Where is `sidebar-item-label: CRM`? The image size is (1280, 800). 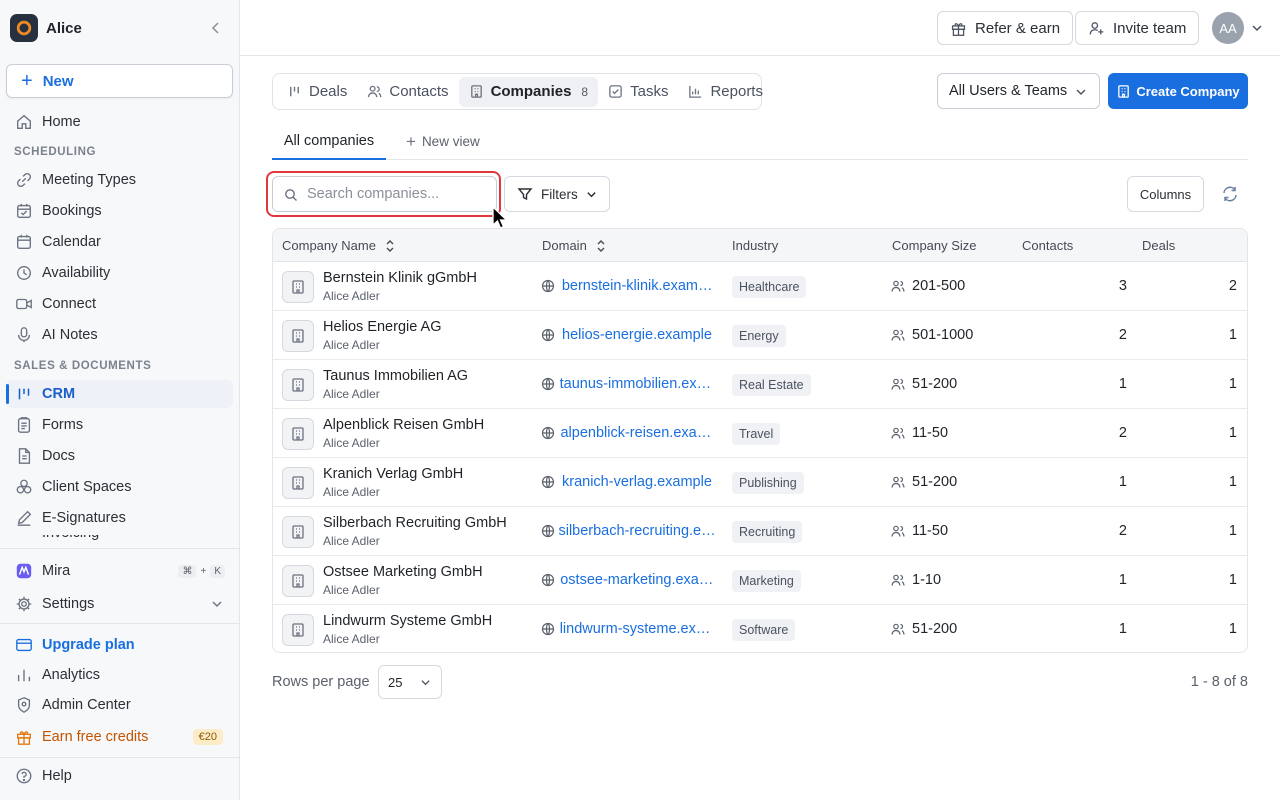
sidebar-item-label: CRM is located at coordinates (59, 394).